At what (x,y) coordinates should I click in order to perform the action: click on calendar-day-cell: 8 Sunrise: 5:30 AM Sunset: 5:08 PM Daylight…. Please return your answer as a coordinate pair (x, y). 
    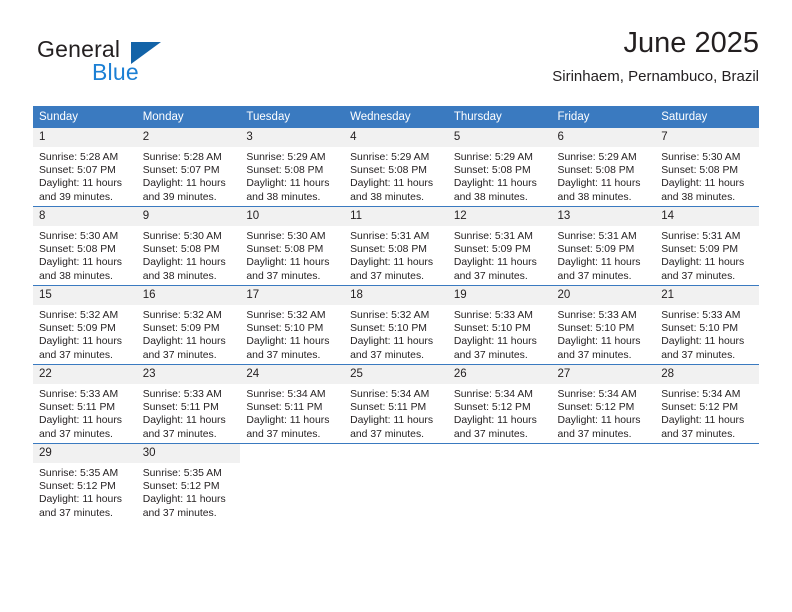
    Looking at the image, I should click on (85, 246).